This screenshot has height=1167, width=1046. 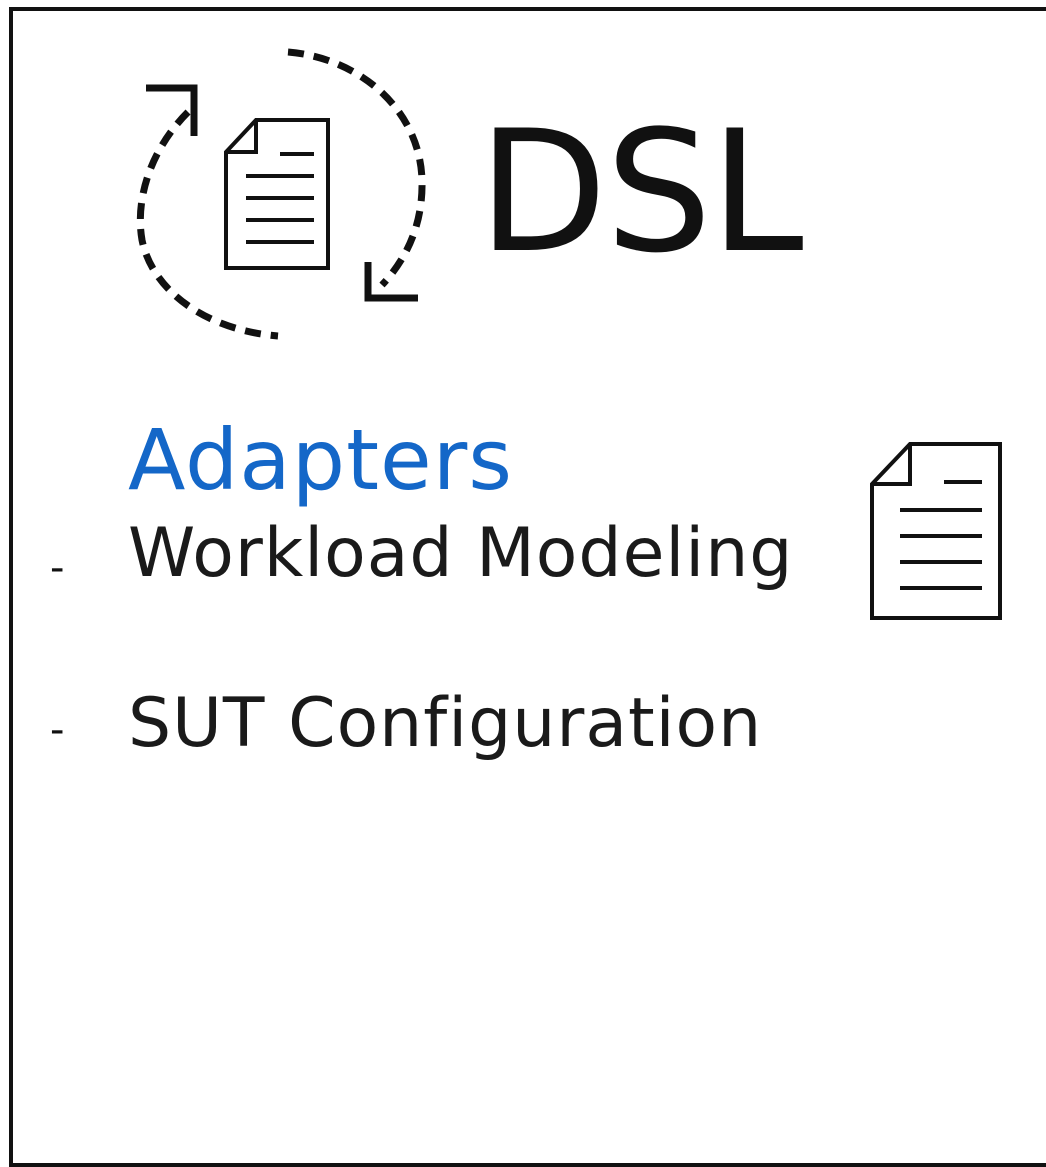 I want to click on list-item-workload-modeling: Workload Modeling, so click(x=461, y=553).